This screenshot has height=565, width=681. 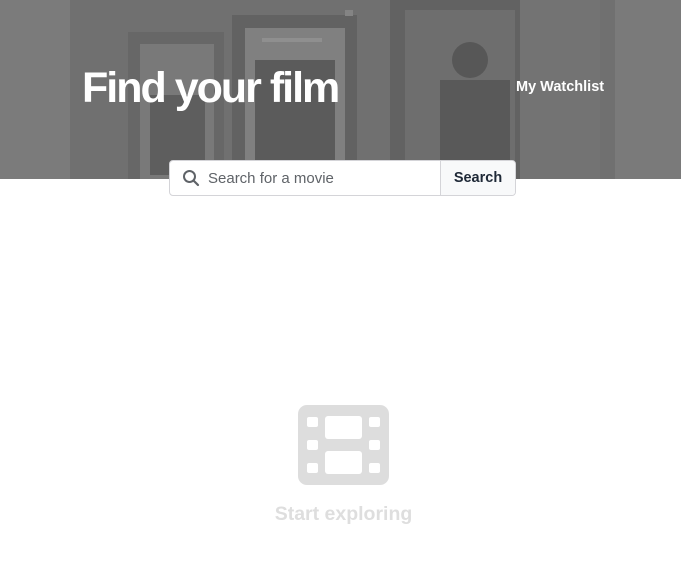 I want to click on my-watchlist-link: My Watchlist, so click(x=560, y=87).